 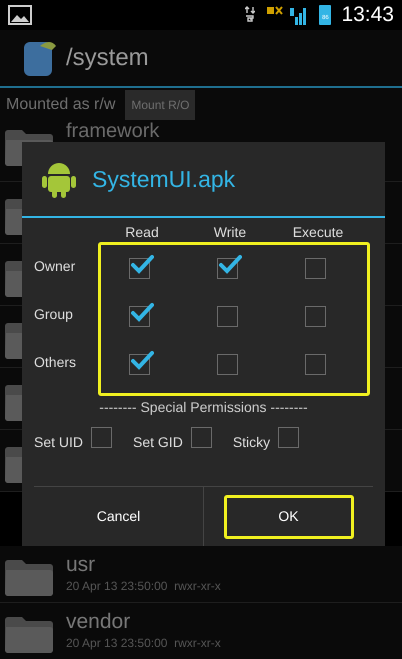 What do you see at coordinates (53, 314) in the screenshot?
I see `row-label: Group` at bounding box center [53, 314].